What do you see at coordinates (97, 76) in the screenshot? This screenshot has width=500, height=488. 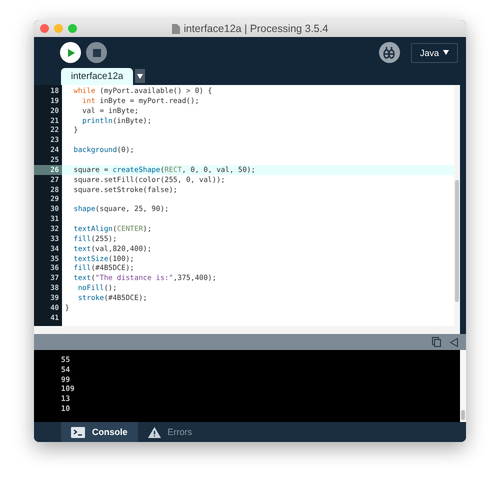 I see `file-tab: interface12a` at bounding box center [97, 76].